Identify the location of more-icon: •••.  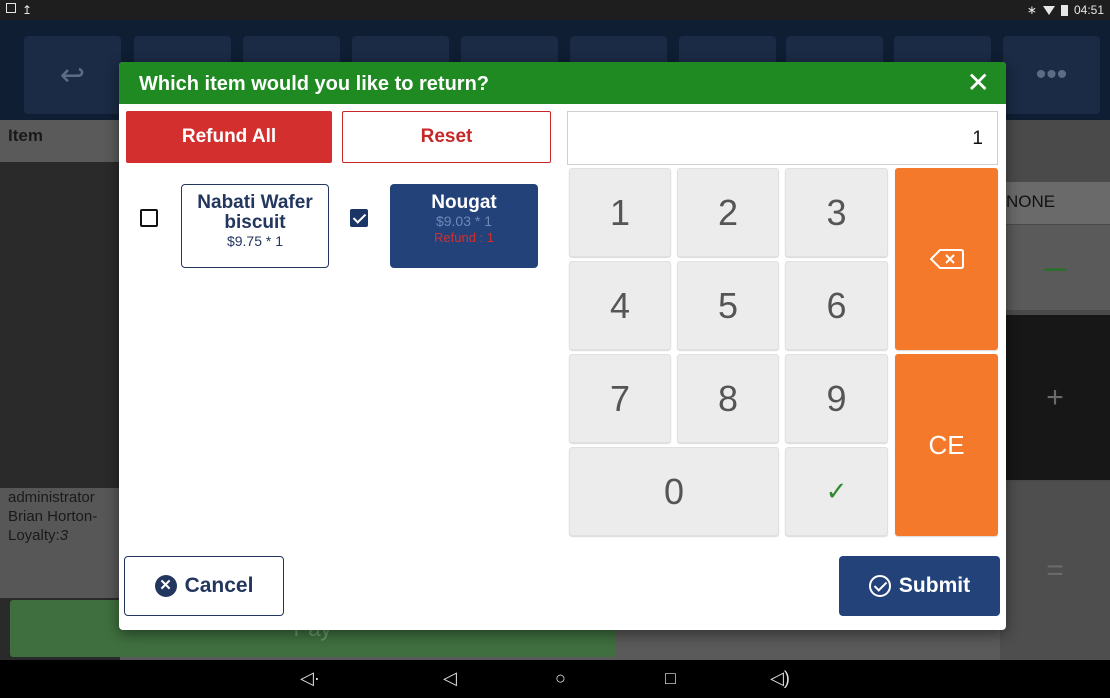
(1051, 75).